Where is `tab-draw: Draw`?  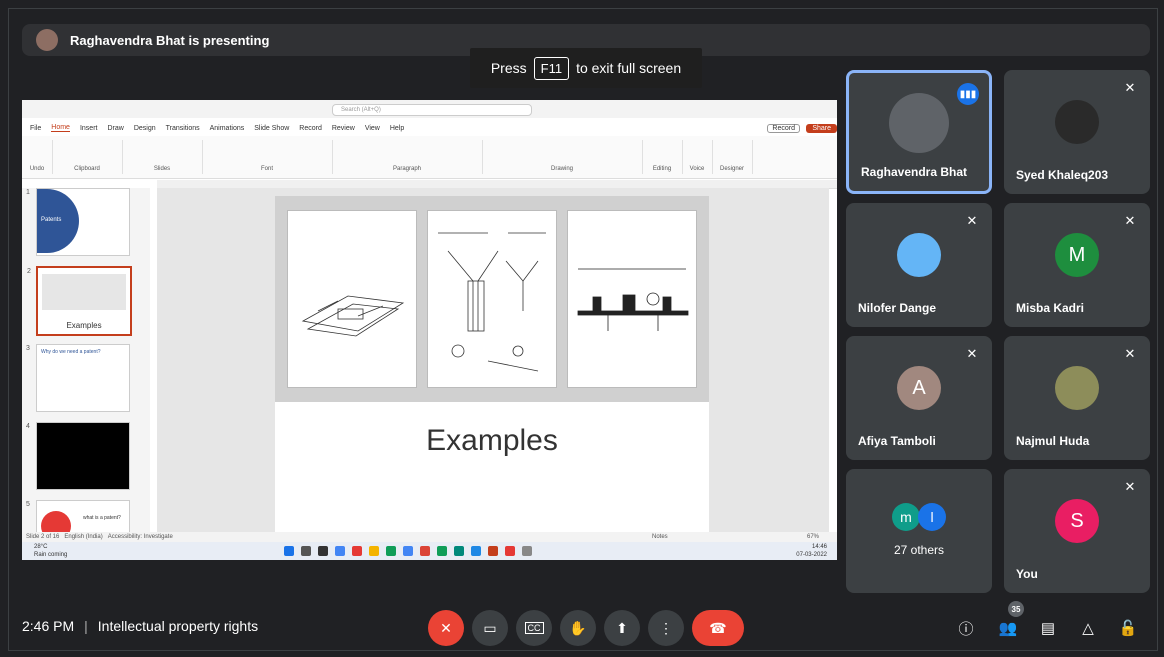 tab-draw: Draw is located at coordinates (115, 128).